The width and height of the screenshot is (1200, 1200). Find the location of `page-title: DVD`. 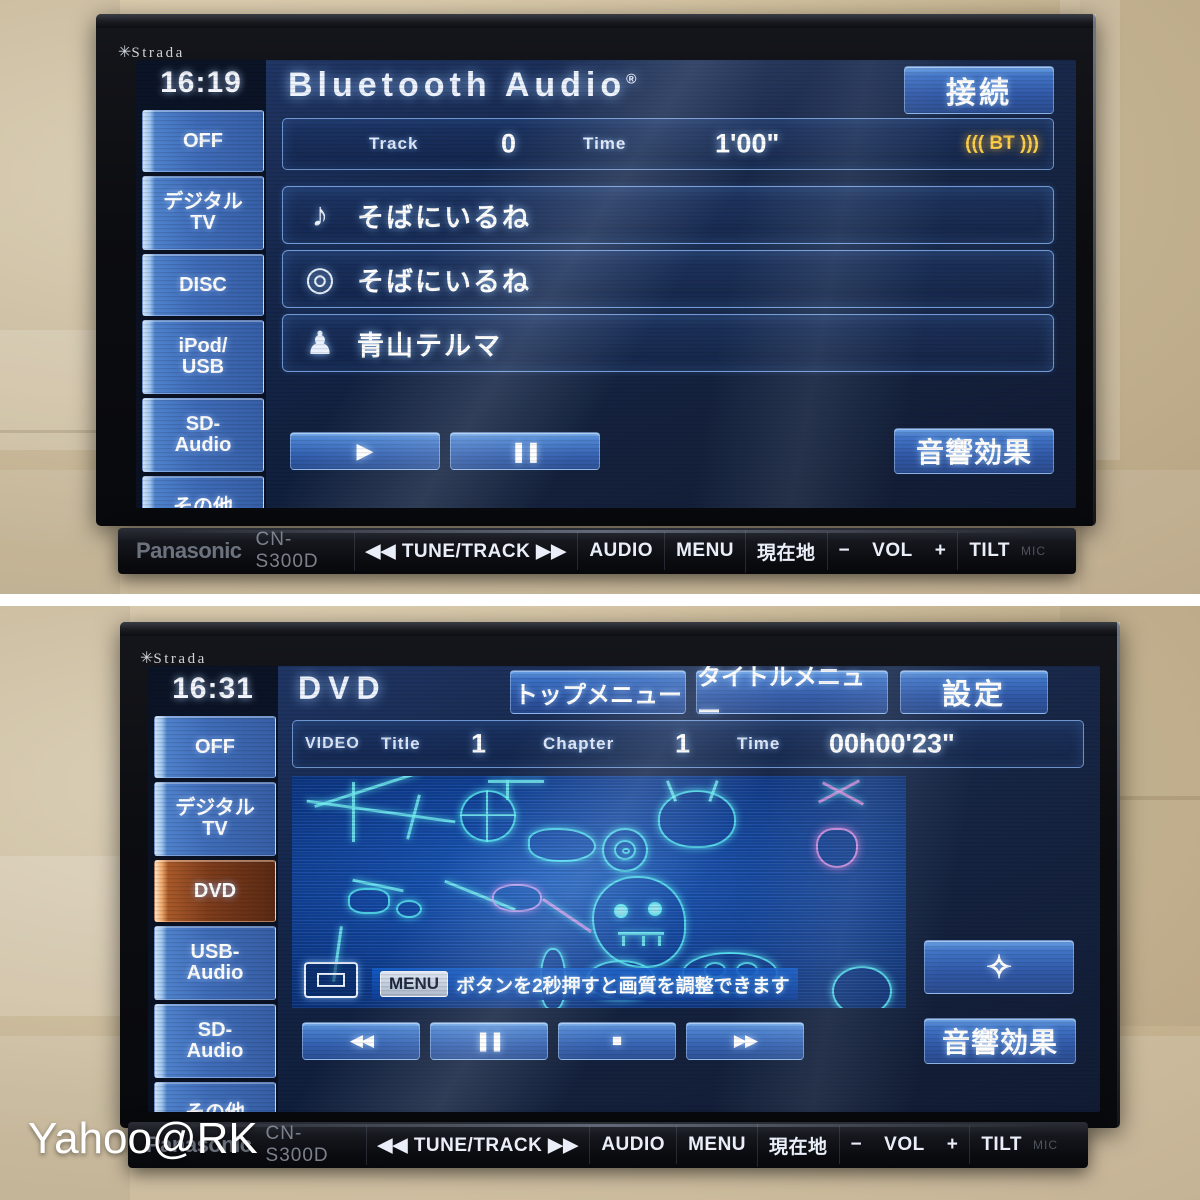

page-title: DVD is located at coordinates (342, 688).